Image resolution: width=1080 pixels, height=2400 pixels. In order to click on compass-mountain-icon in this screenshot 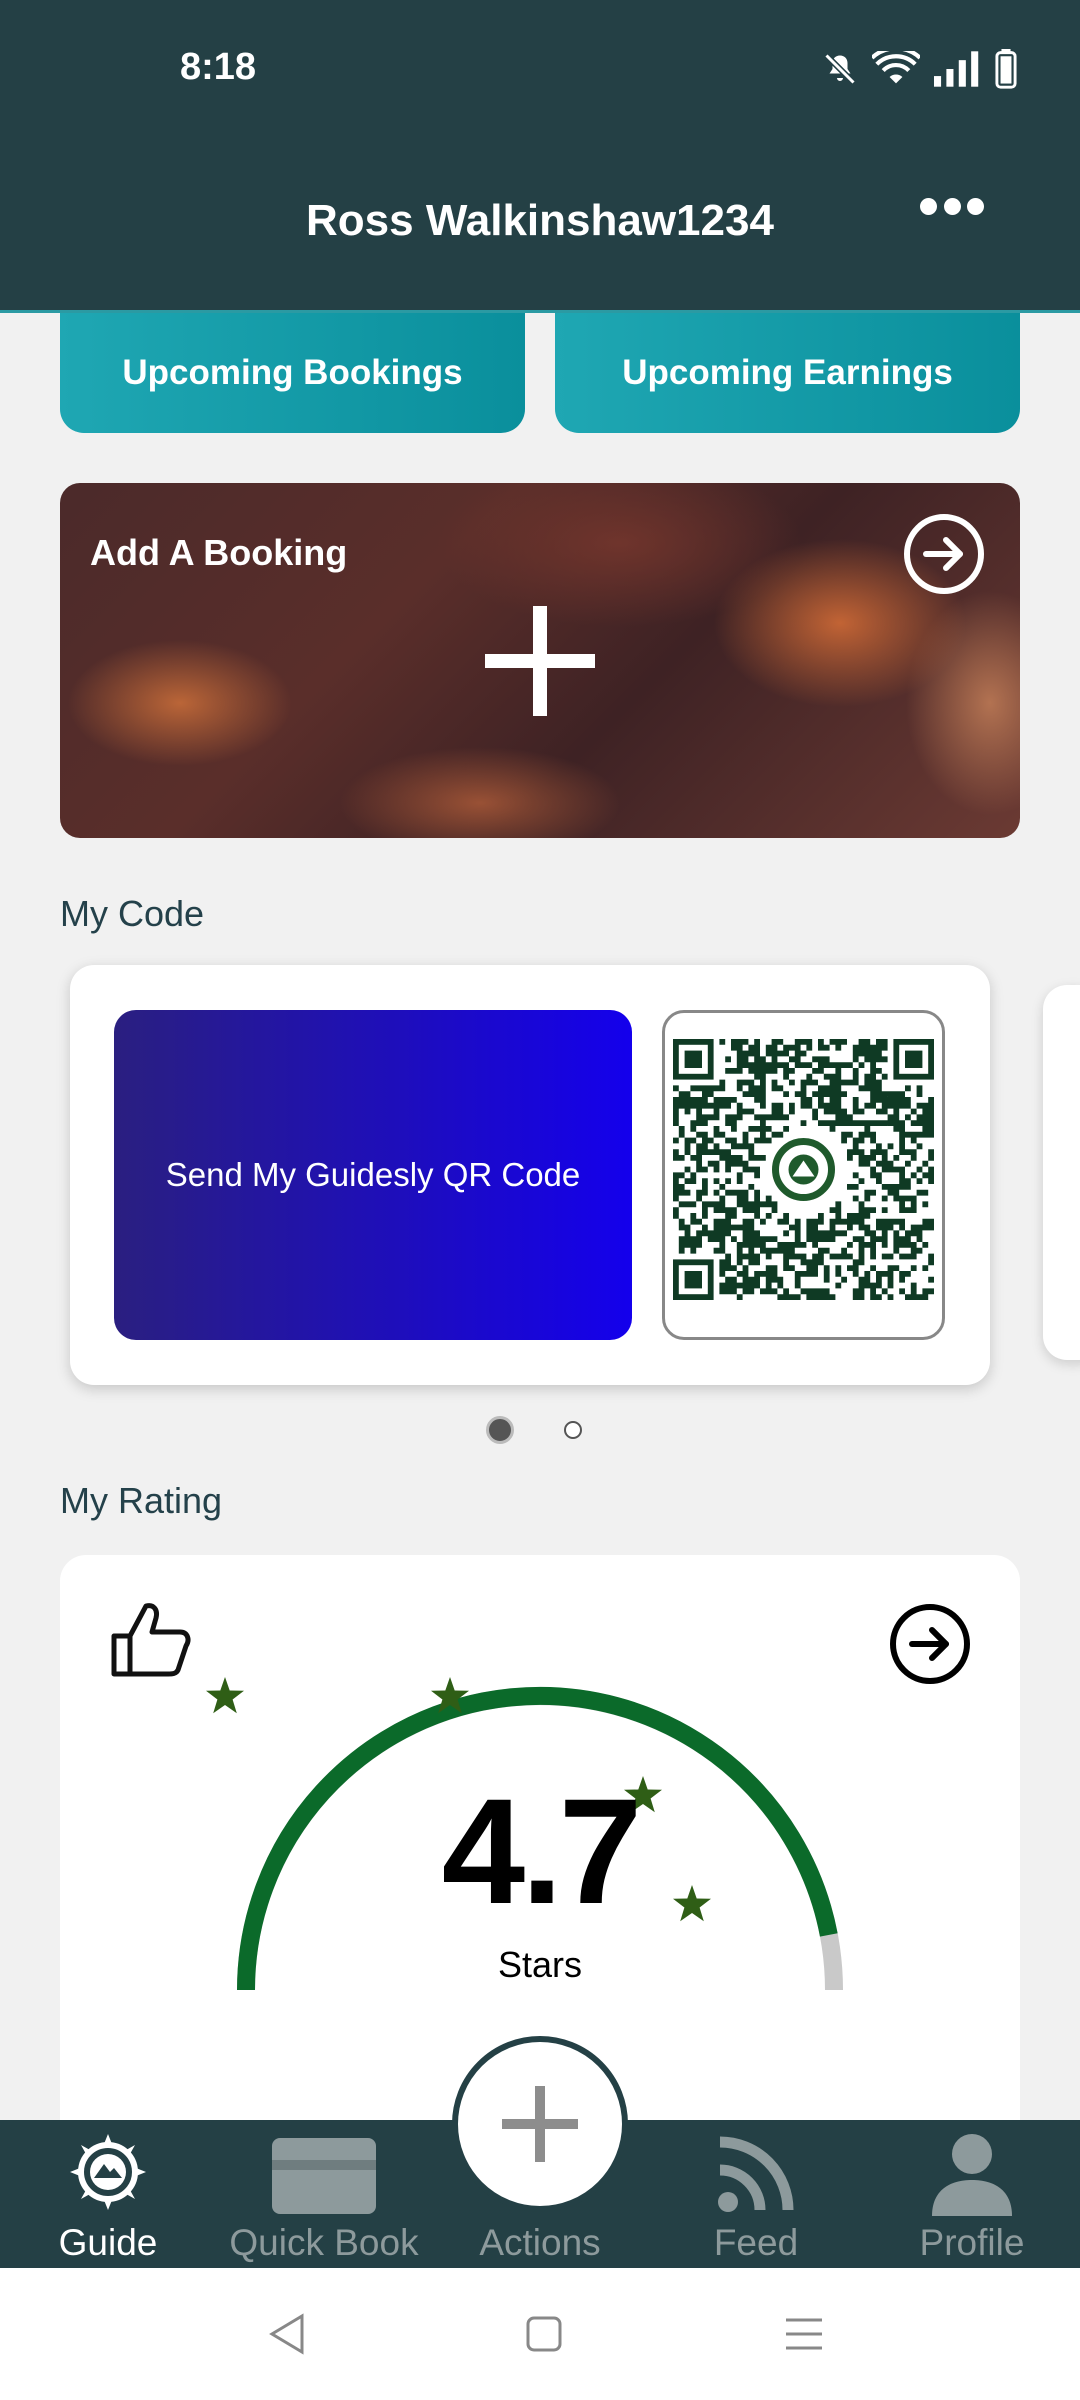, I will do `click(108, 2172)`.